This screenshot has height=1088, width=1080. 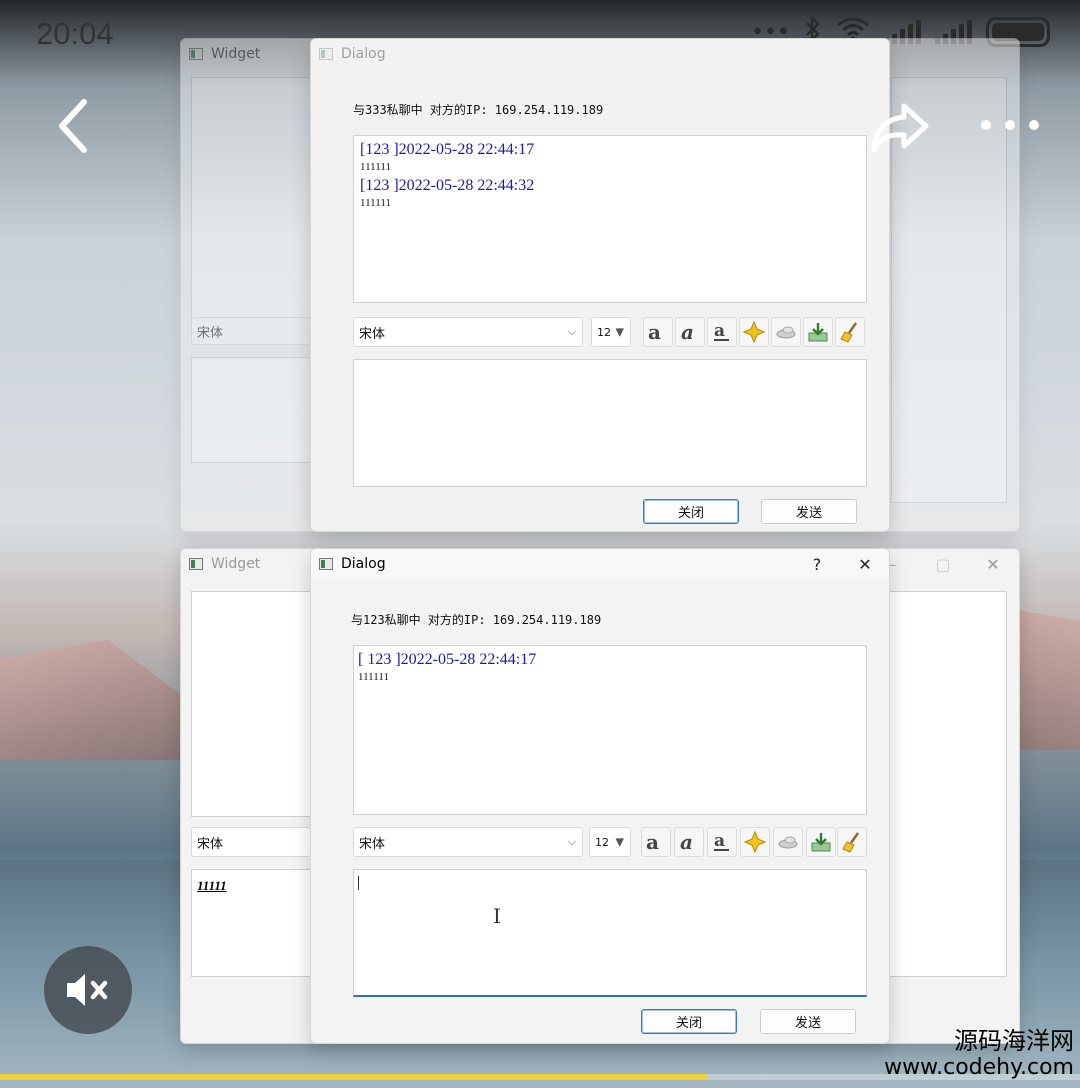 What do you see at coordinates (251, 923) in the screenshot?
I see `widget-input-area: 11111` at bounding box center [251, 923].